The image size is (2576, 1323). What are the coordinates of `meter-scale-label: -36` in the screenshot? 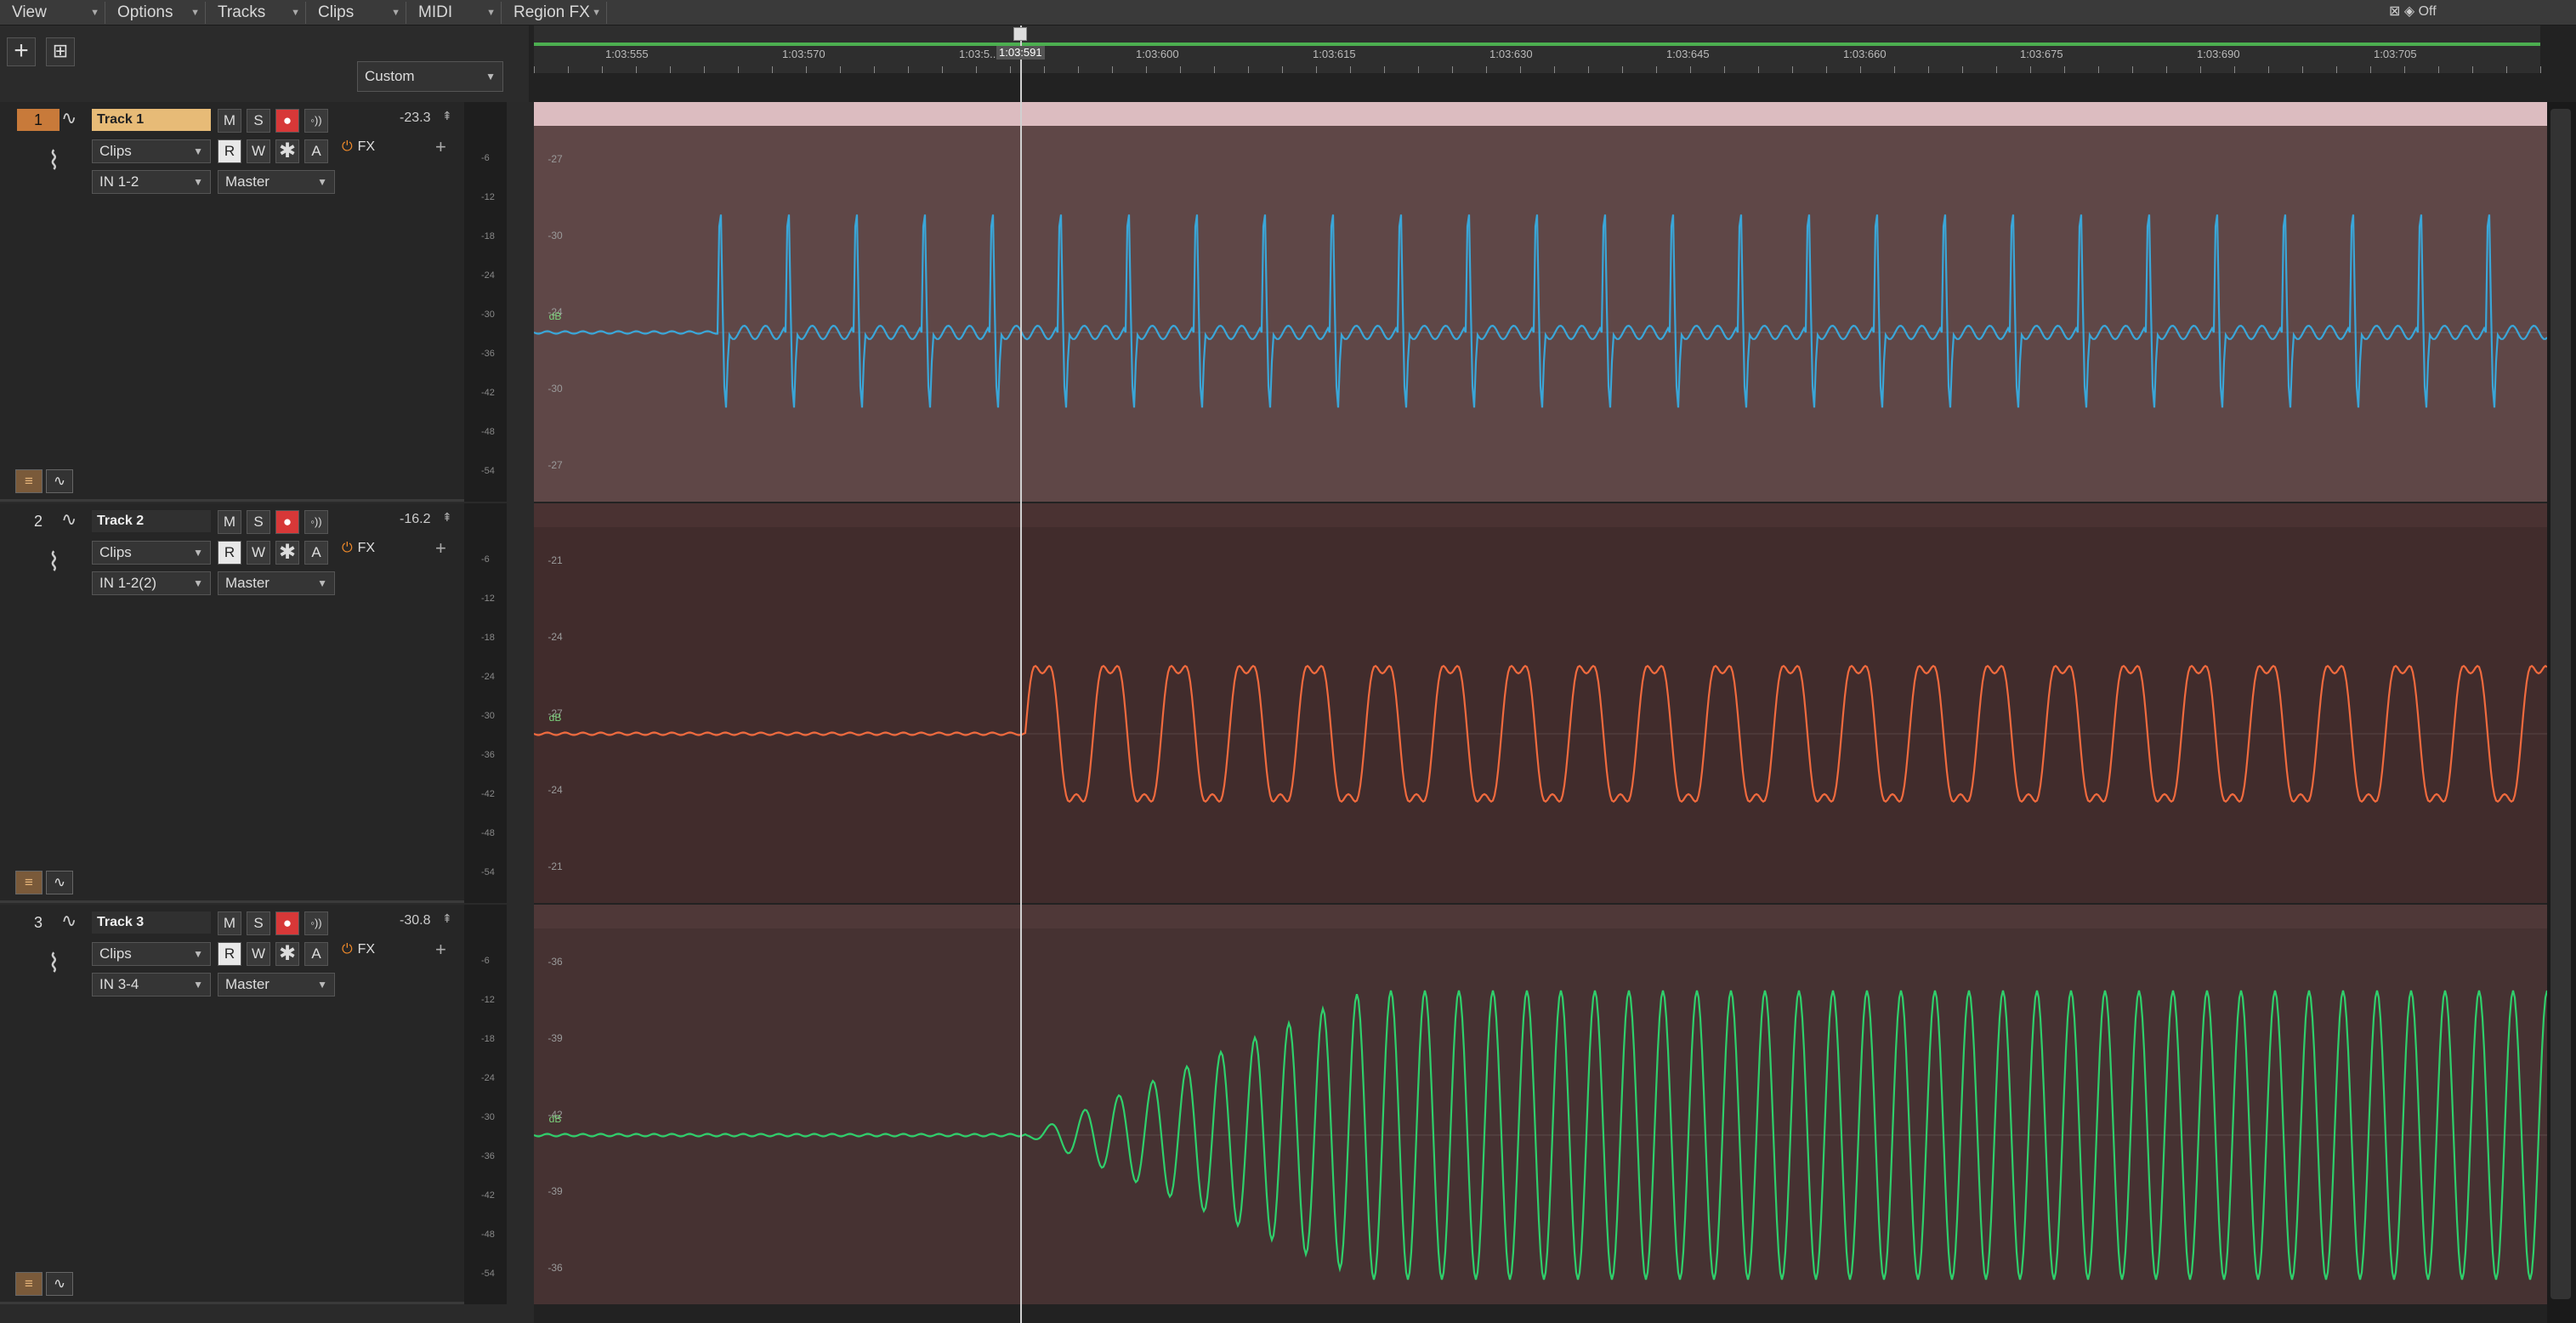 It's located at (488, 1156).